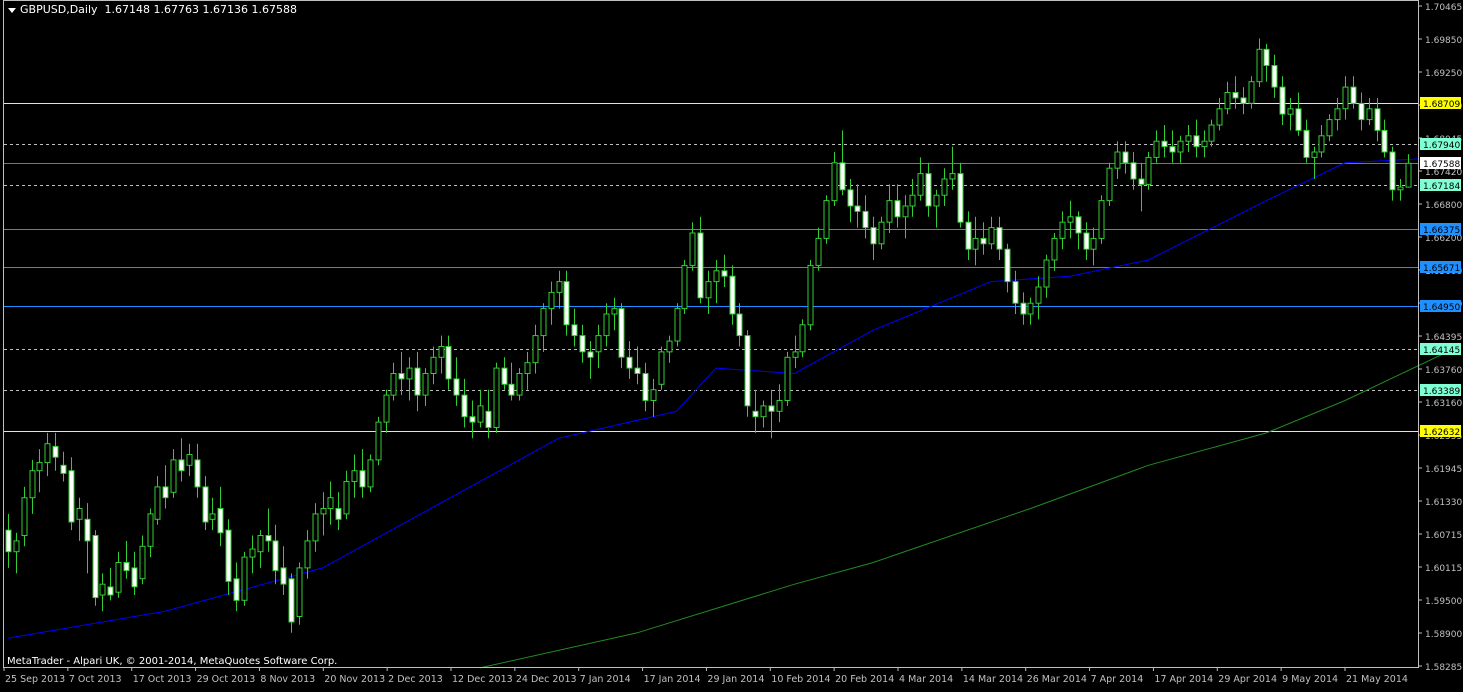  Describe the element at coordinates (1440, 431) in the screenshot. I see `level-badge: 1.62632` at that location.